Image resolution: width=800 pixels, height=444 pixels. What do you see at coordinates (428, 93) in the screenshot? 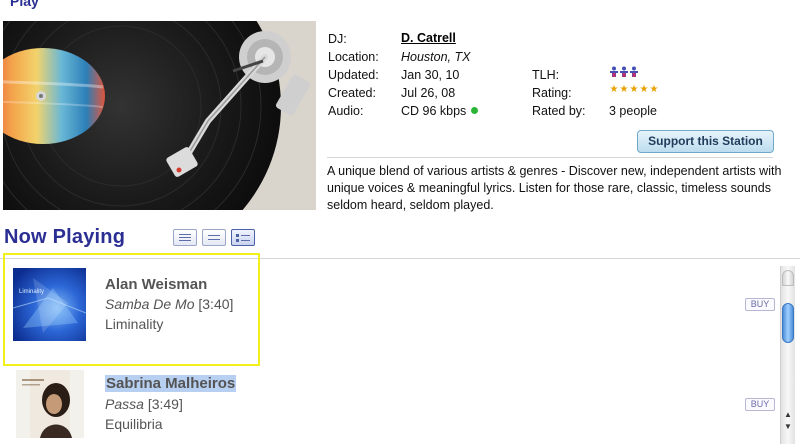
I see `created-value: Jul 26, 08` at bounding box center [428, 93].